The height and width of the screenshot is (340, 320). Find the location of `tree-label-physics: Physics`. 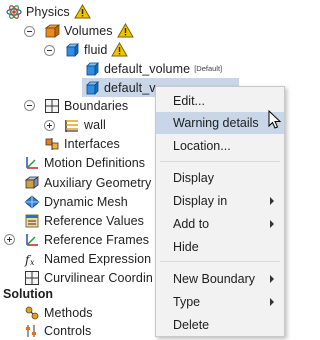

tree-label-physics: Physics is located at coordinates (48, 11).